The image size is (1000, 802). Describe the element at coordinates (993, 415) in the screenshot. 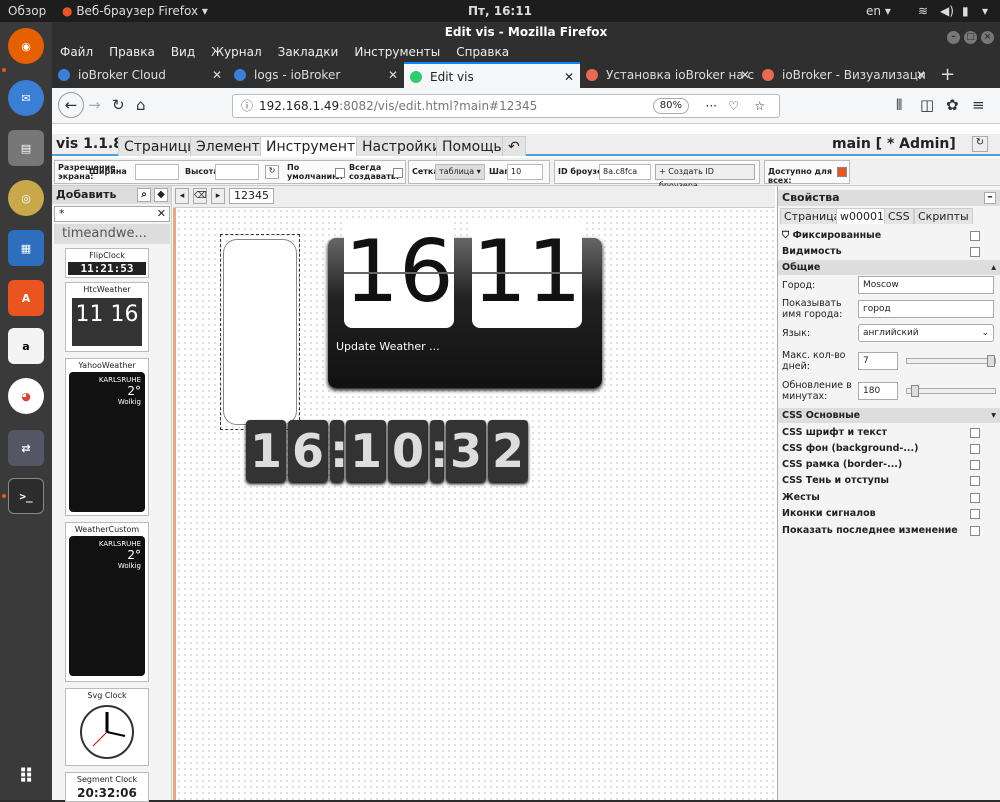

I see `expand-section-icon: ▾` at that location.